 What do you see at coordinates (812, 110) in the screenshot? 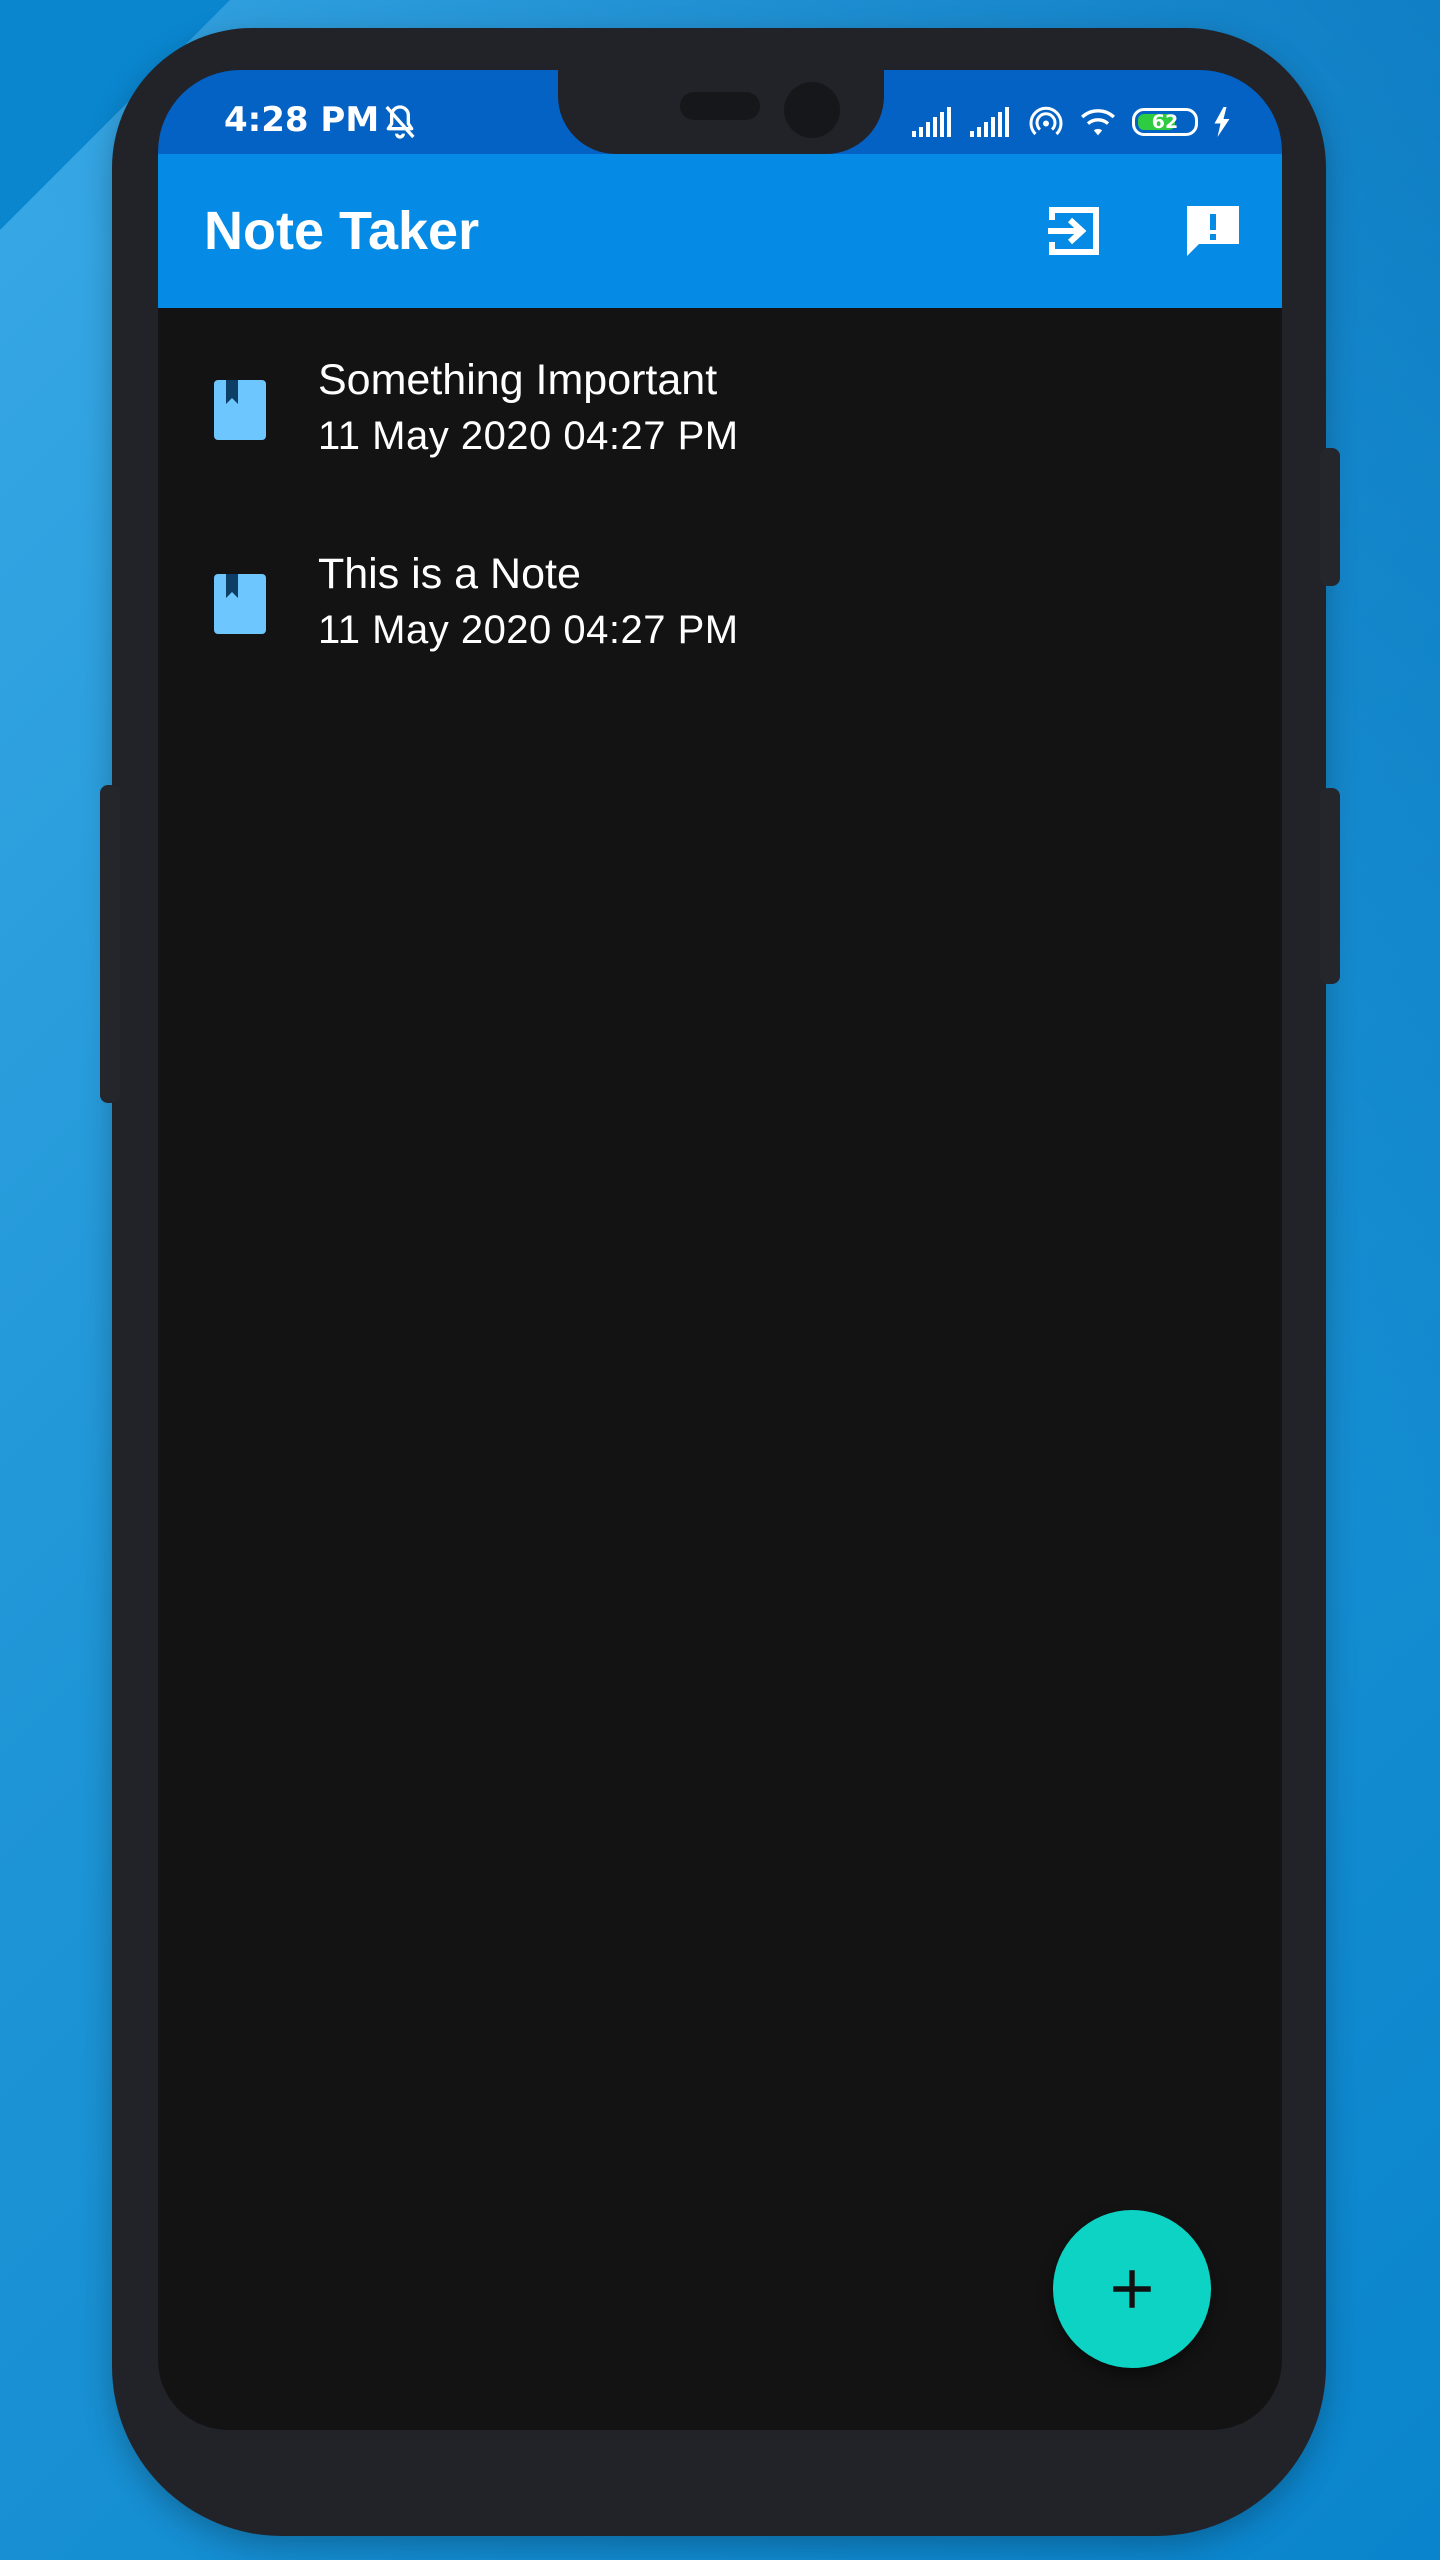
I see `front-camera` at bounding box center [812, 110].